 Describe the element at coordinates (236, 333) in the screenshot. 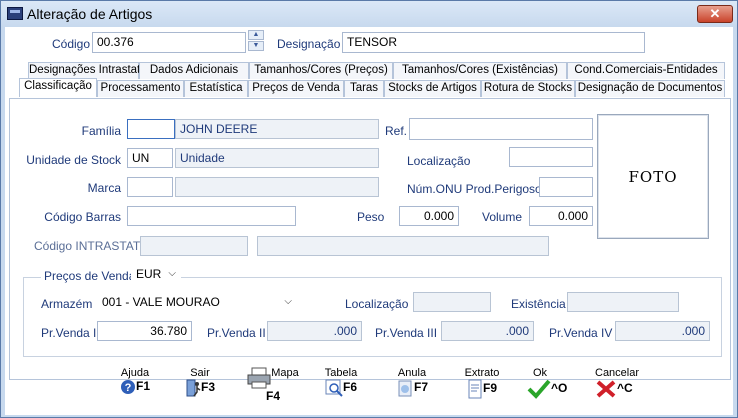

I see `pv2-label: Pr.Venda II` at that location.